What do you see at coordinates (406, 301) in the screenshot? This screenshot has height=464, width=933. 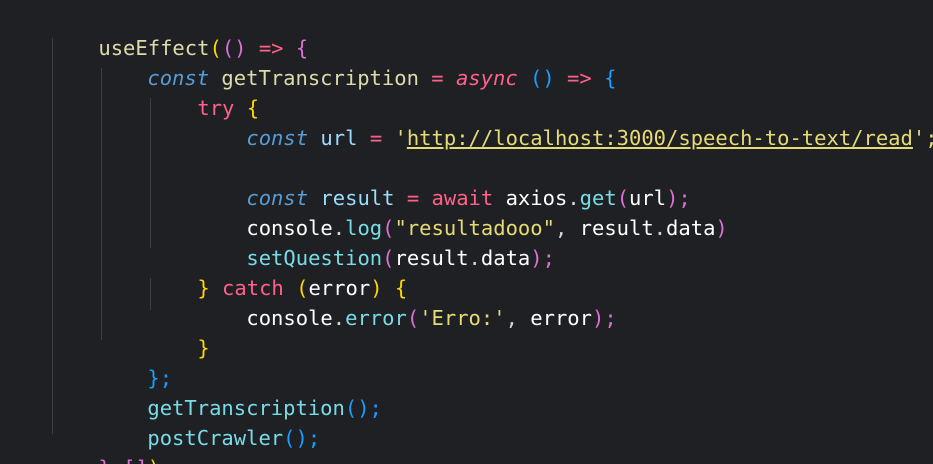 I see `code-line-10: console.error('Erro:', error);` at bounding box center [406, 301].